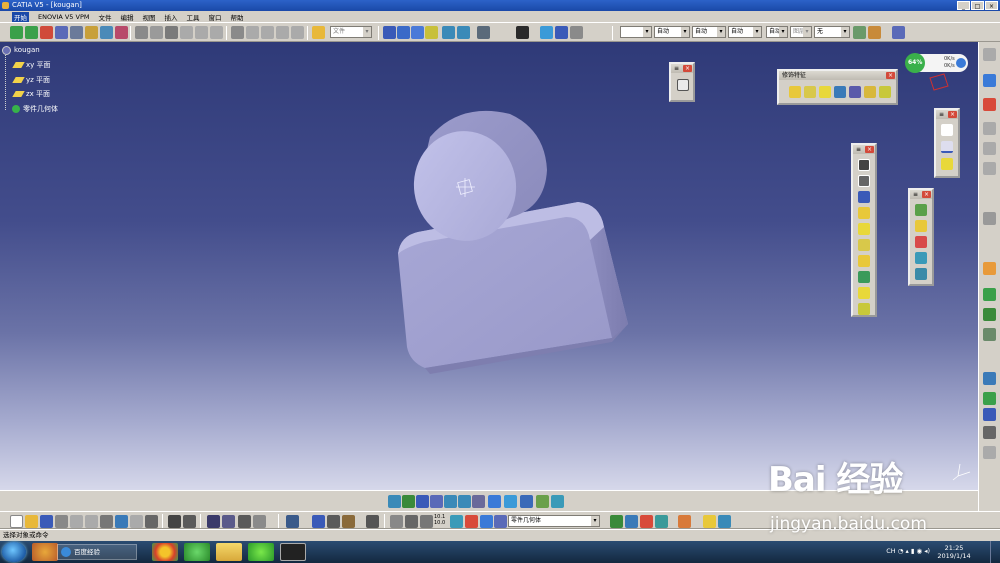  What do you see at coordinates (989, 148) in the screenshot?
I see `isometric-icon` at bounding box center [989, 148].